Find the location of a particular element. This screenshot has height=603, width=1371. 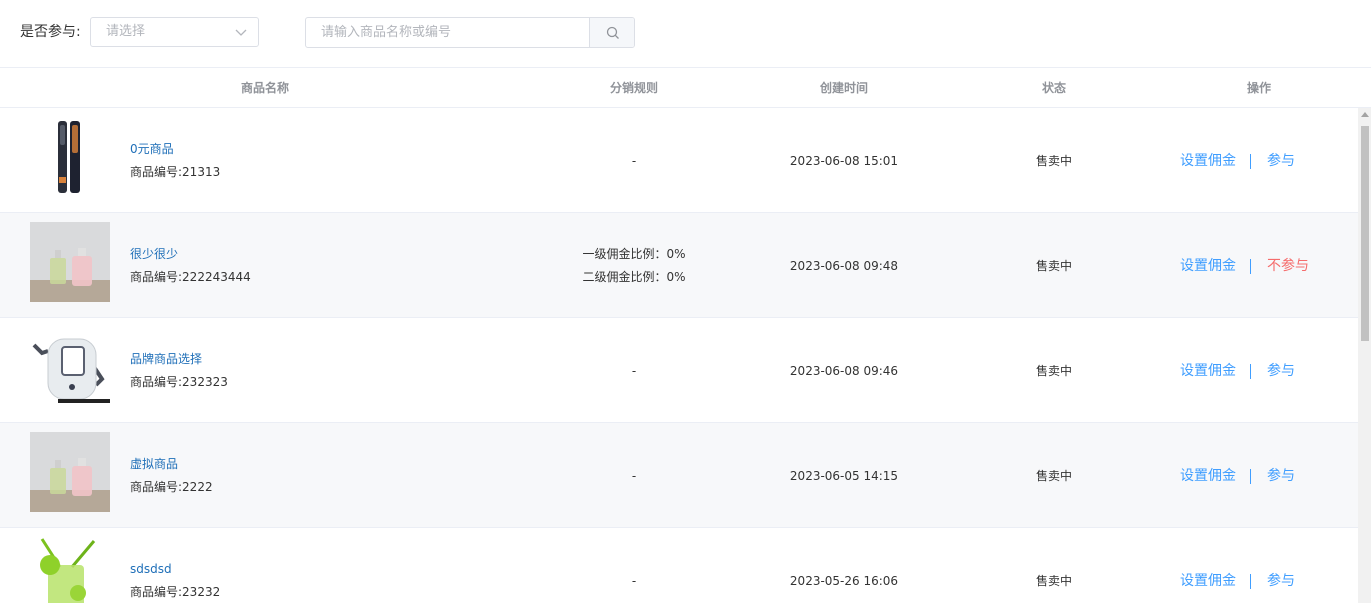

product-code: 商品编号:23232 is located at coordinates (175, 592).